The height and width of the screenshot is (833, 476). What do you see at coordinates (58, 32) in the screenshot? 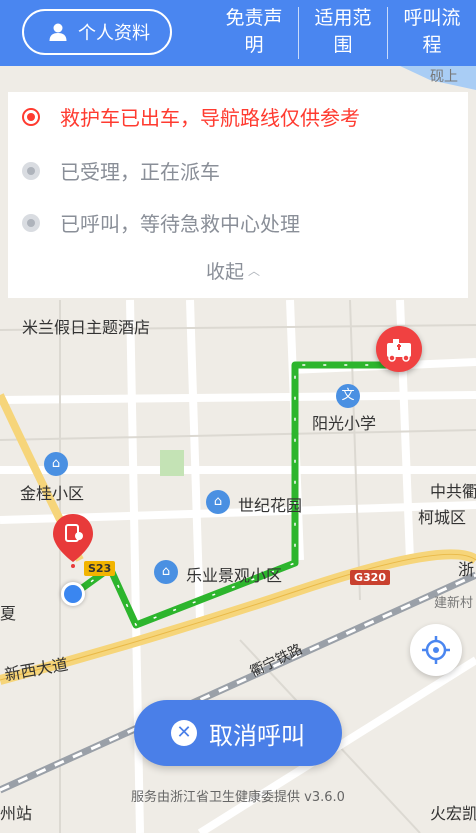
I see `person-icon` at bounding box center [58, 32].